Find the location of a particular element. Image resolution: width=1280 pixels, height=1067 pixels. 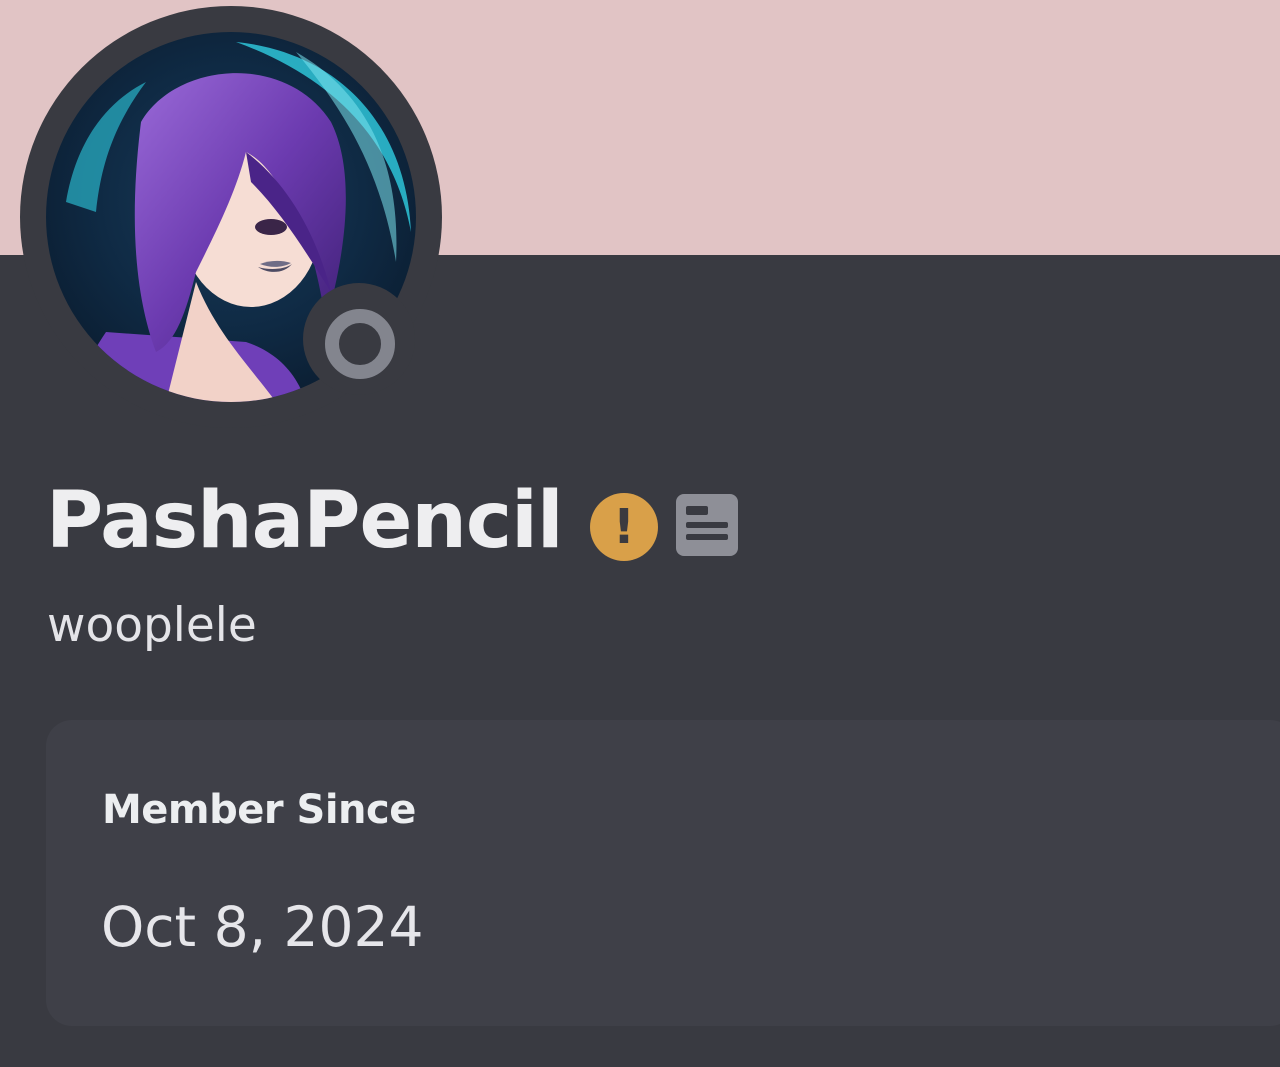

offline-status-icon is located at coordinates (360, 344).